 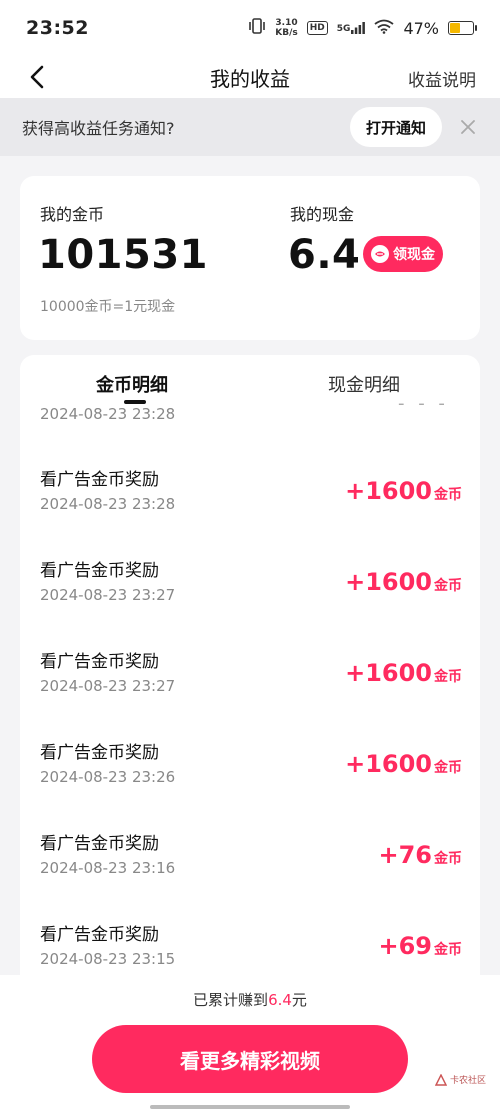 What do you see at coordinates (380, 254) in the screenshot?
I see `wallet-icon` at bounding box center [380, 254].